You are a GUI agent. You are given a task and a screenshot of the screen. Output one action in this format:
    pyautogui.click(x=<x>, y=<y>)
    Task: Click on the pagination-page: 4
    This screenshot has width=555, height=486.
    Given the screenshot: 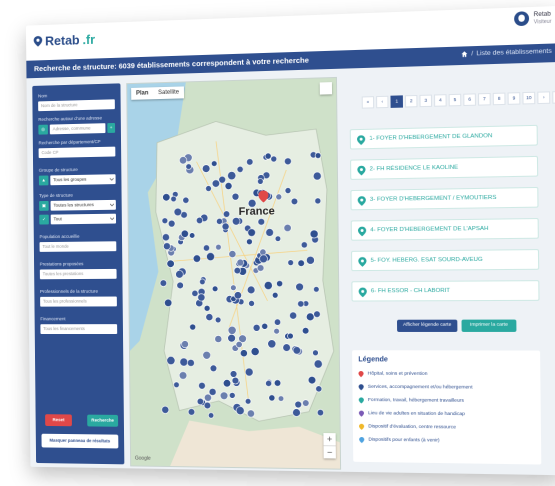 What is the action you would take?
    pyautogui.click(x=440, y=100)
    